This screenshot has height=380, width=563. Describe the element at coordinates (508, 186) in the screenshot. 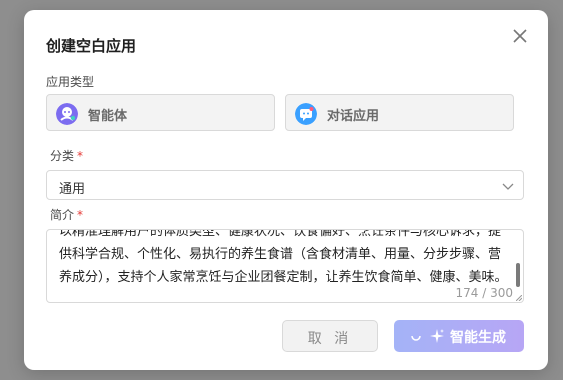

I see `chevron-down-icon` at that location.